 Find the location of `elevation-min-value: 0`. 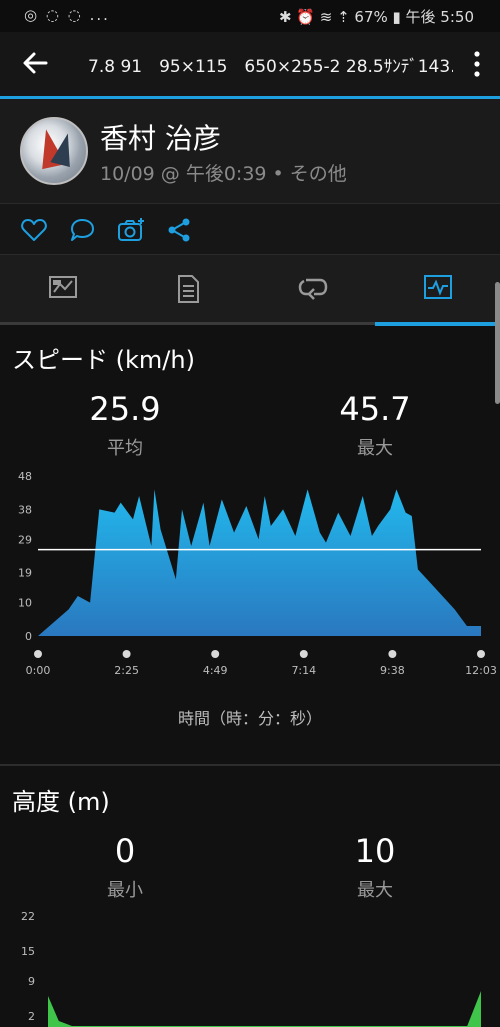

elevation-min-value: 0 is located at coordinates (125, 851).